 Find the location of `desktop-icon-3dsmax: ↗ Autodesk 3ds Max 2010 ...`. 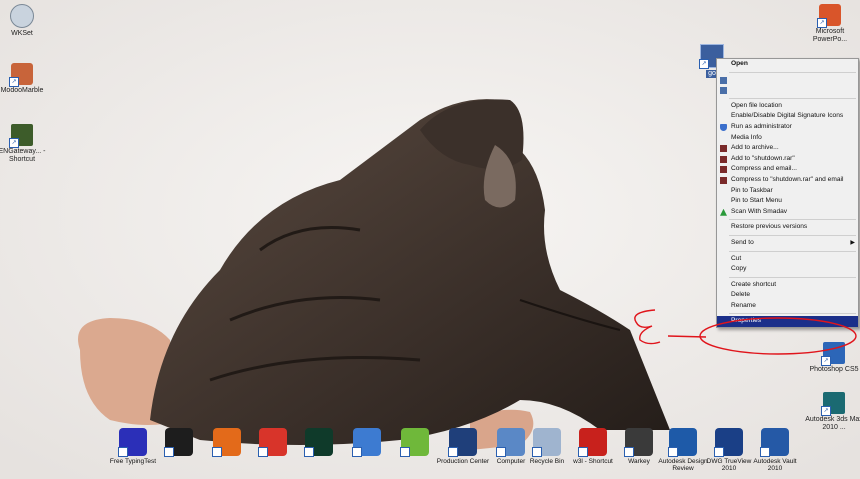

desktop-icon-3dsmax: ↗ Autodesk 3ds Max 2010 ... is located at coordinates (832, 412).